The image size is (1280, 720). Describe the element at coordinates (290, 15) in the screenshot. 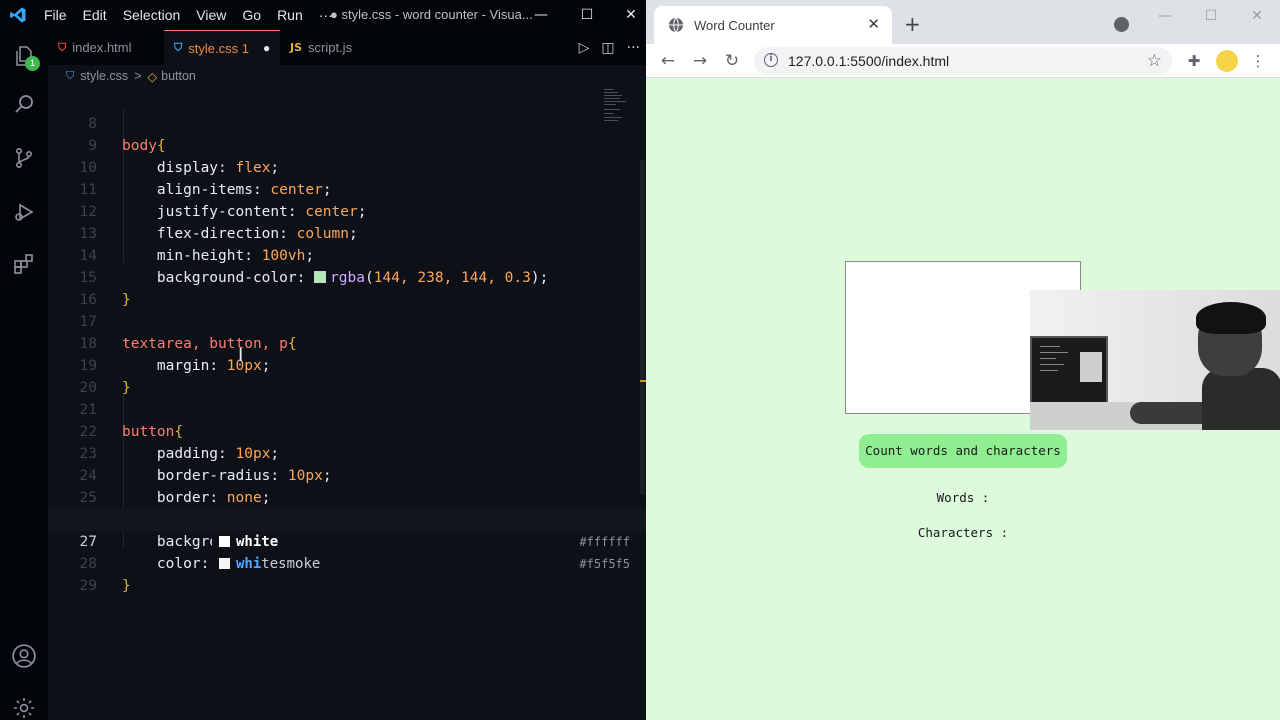

I see `menu-run: Run` at that location.